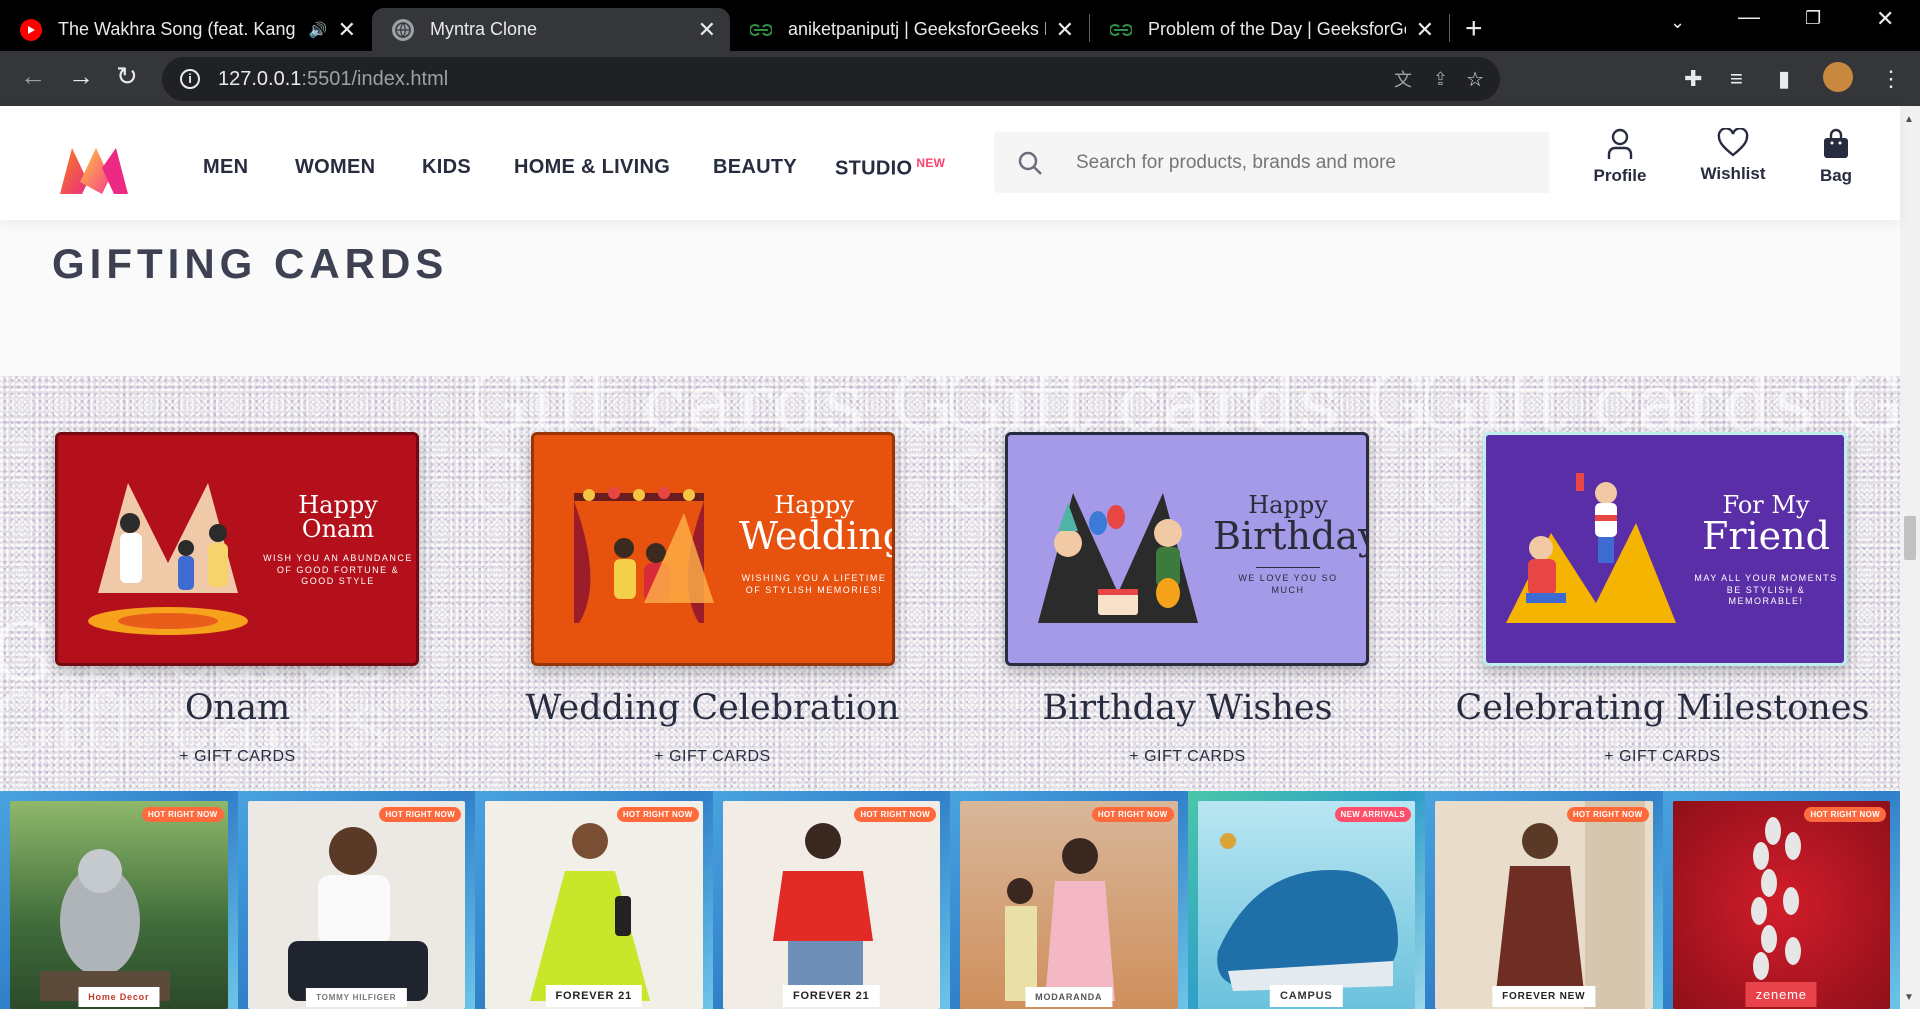 This screenshot has width=1920, height=1009. I want to click on speaker-icon: 🔊, so click(318, 30).